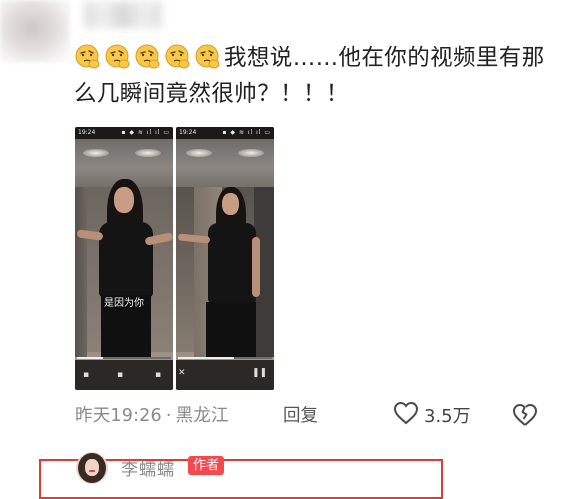  I want to click on comment-body: 我想说……他在你的视频里有那么几瞬间竟然很帅？！！！, so click(311, 76).